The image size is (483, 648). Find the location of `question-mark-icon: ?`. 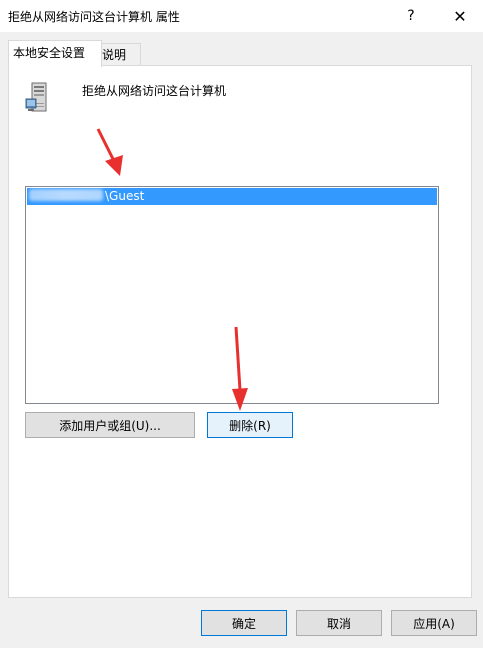

question-mark-icon: ? is located at coordinates (411, 16).